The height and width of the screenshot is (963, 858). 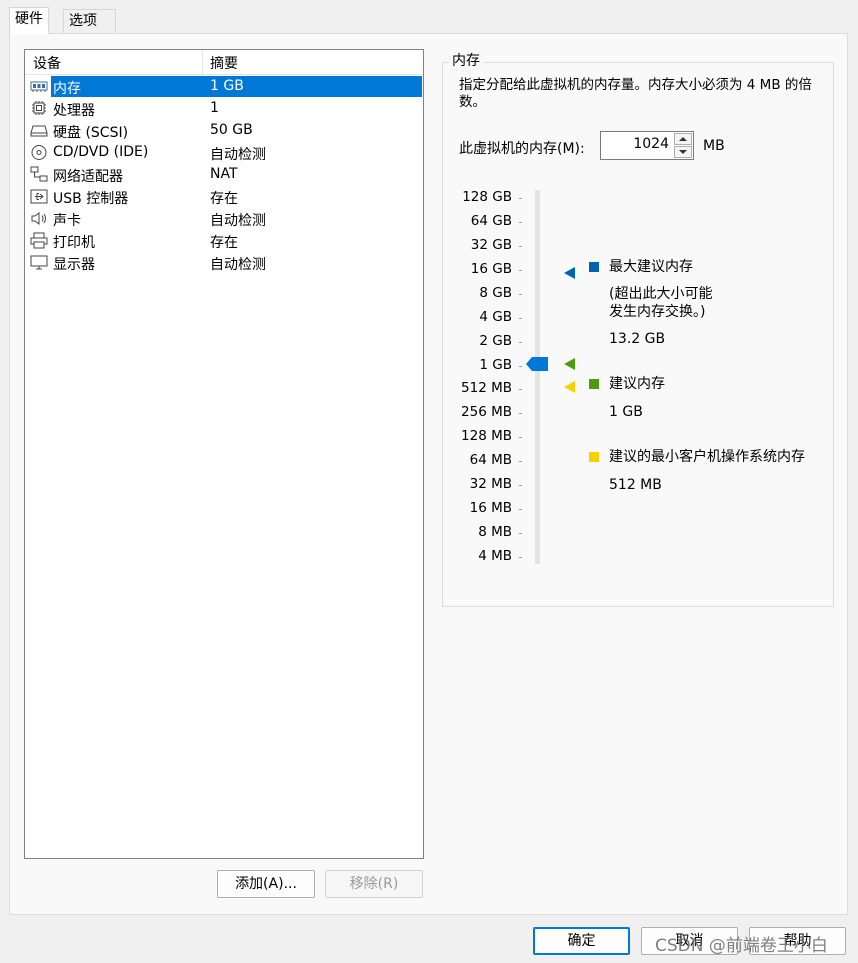 I want to click on max-recommended-note: (超出此大小可能, so click(x=661, y=294).